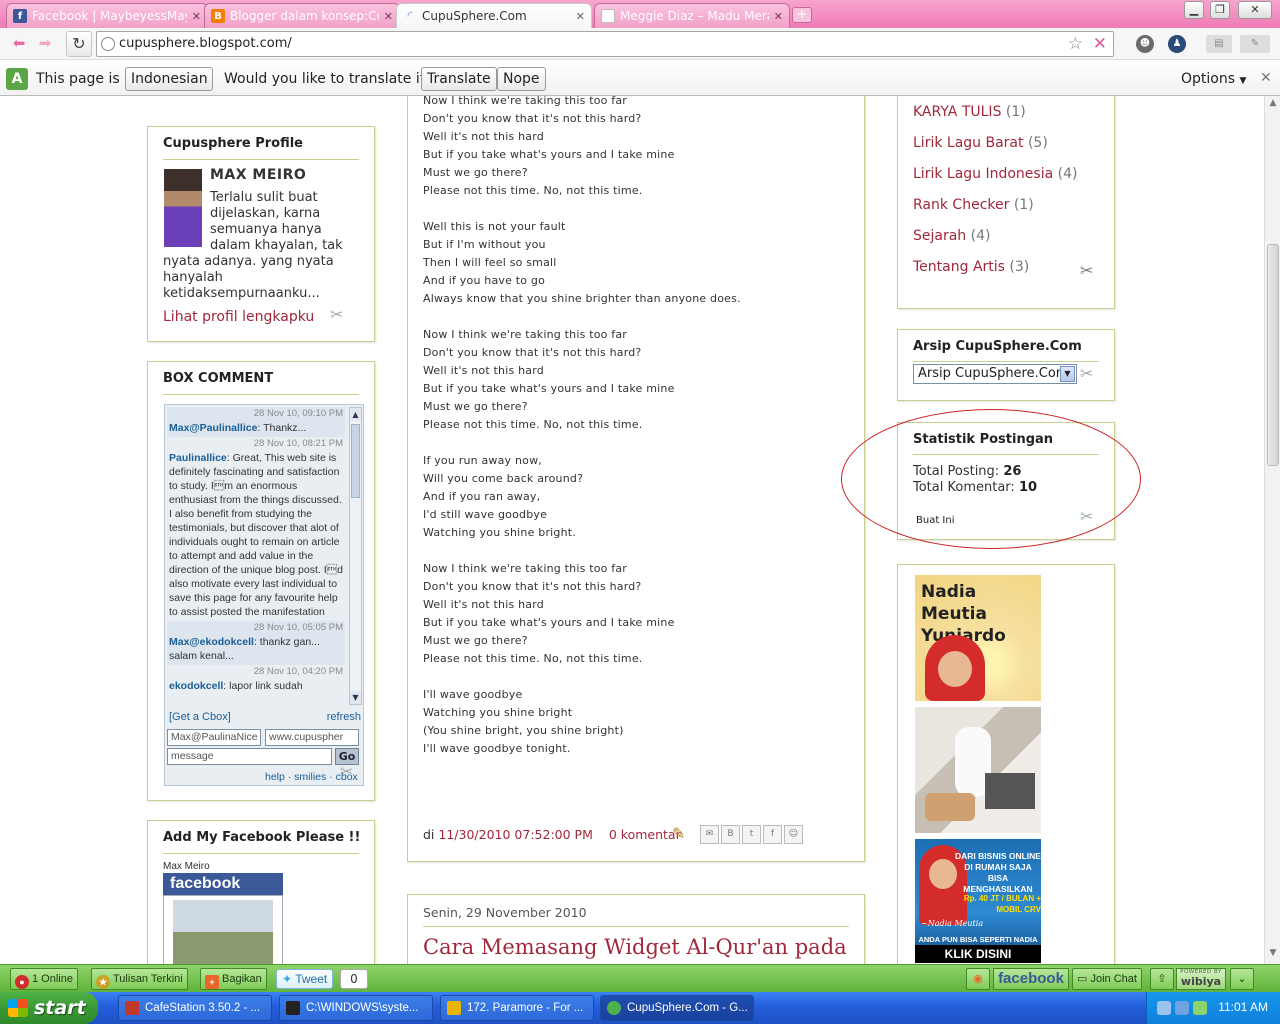 This screenshot has height=1024, width=1280. Describe the element at coordinates (951, 236) in the screenshot. I see `label-link: Sejarah (4)` at that location.